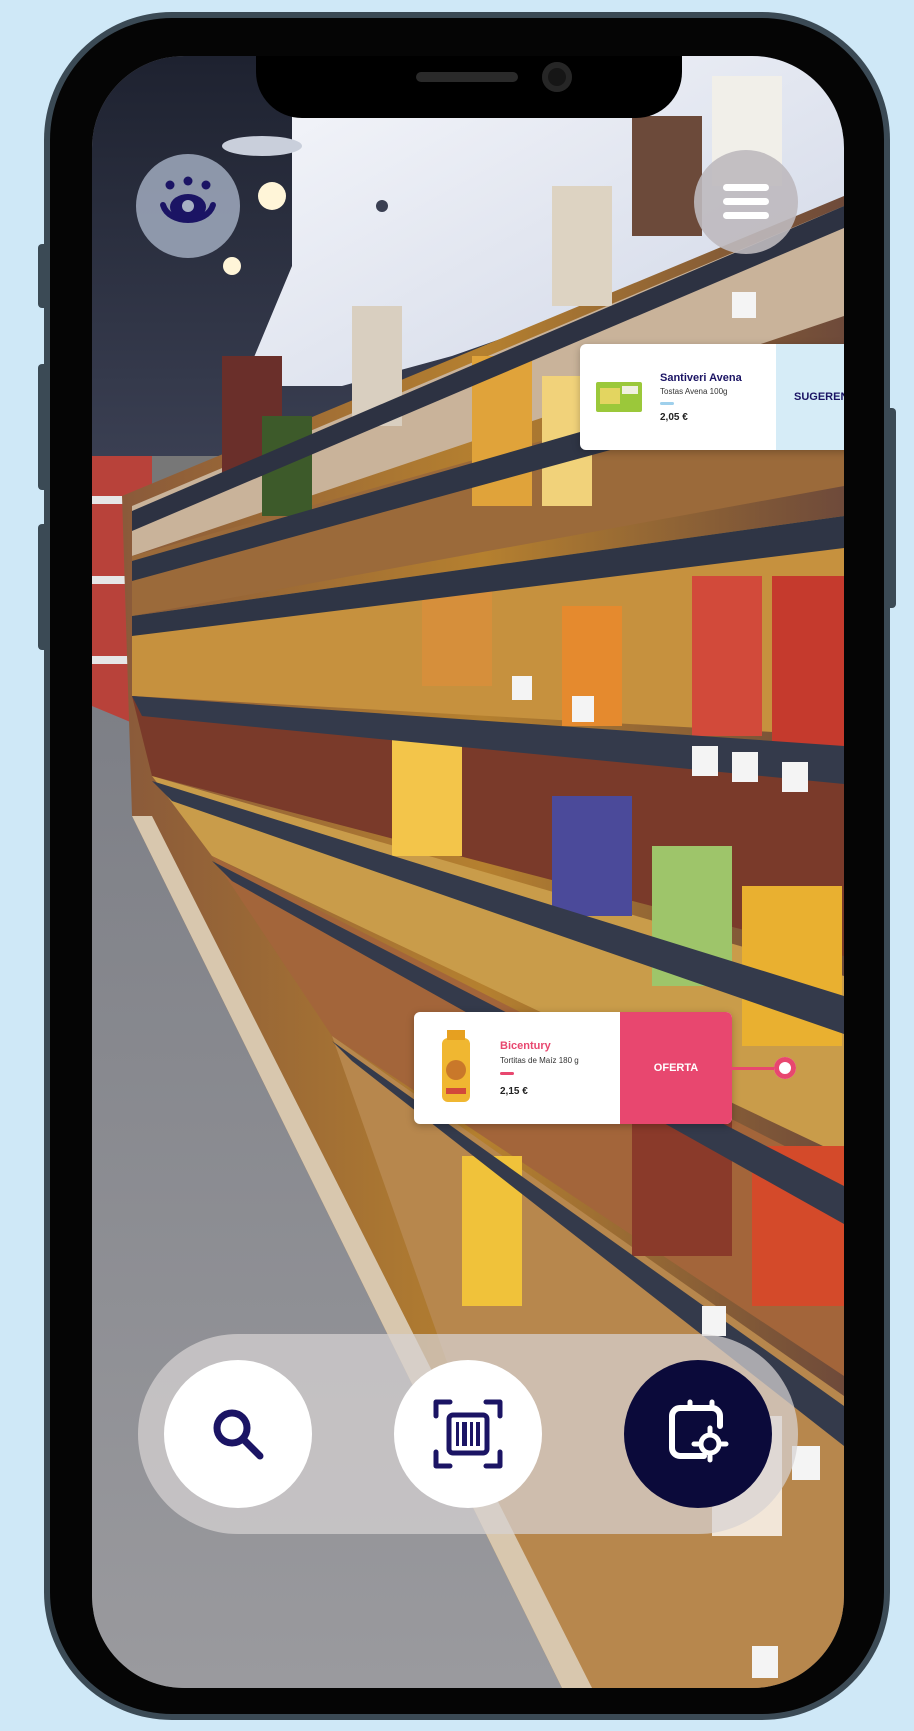  What do you see at coordinates (756, 1068) in the screenshot?
I see `anchor-connector` at bounding box center [756, 1068].